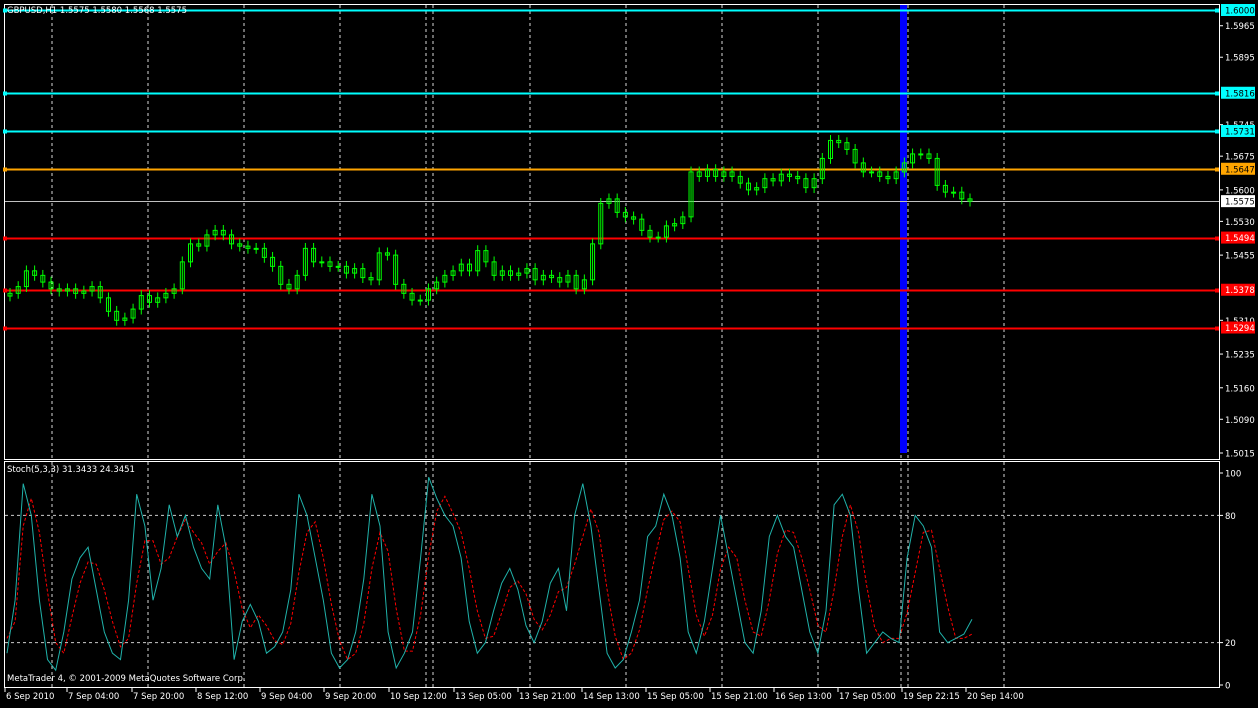  I want to click on time-tick-label: 8 Sep 12:00, so click(222, 697).